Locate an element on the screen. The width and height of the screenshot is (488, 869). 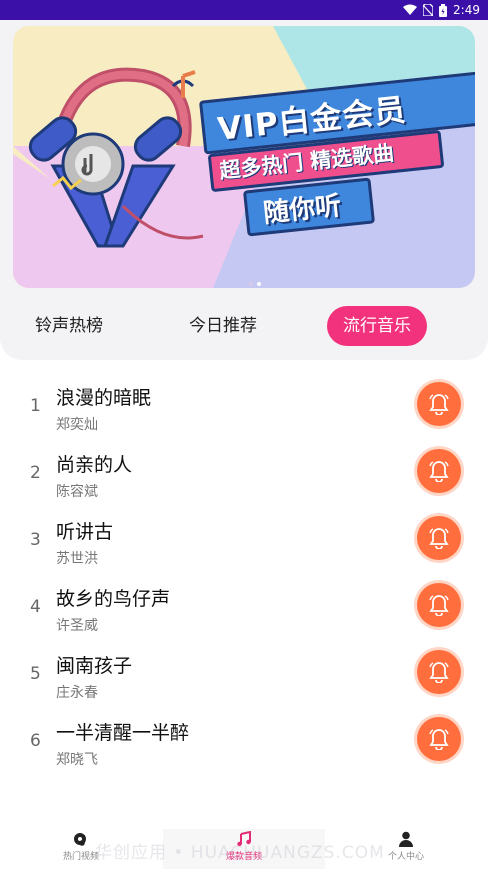
status-bar: 2:49 is located at coordinates (244, 10).